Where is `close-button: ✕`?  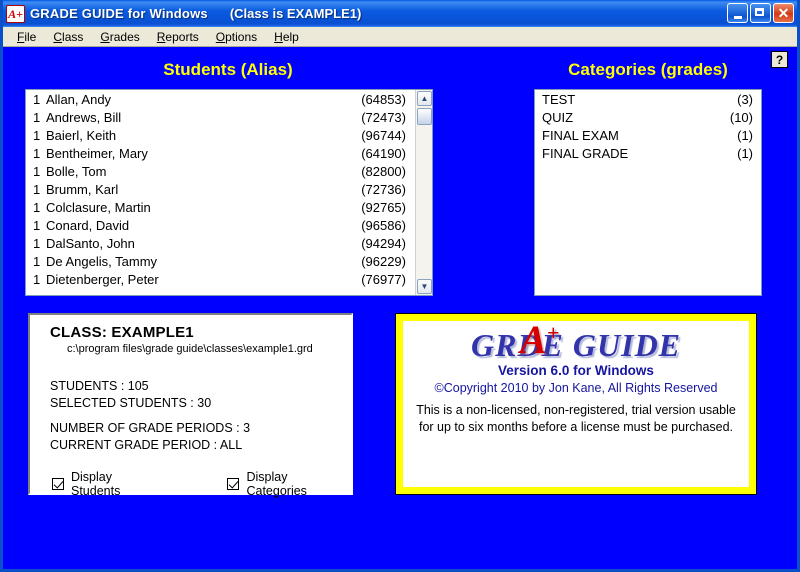 close-button: ✕ is located at coordinates (783, 13).